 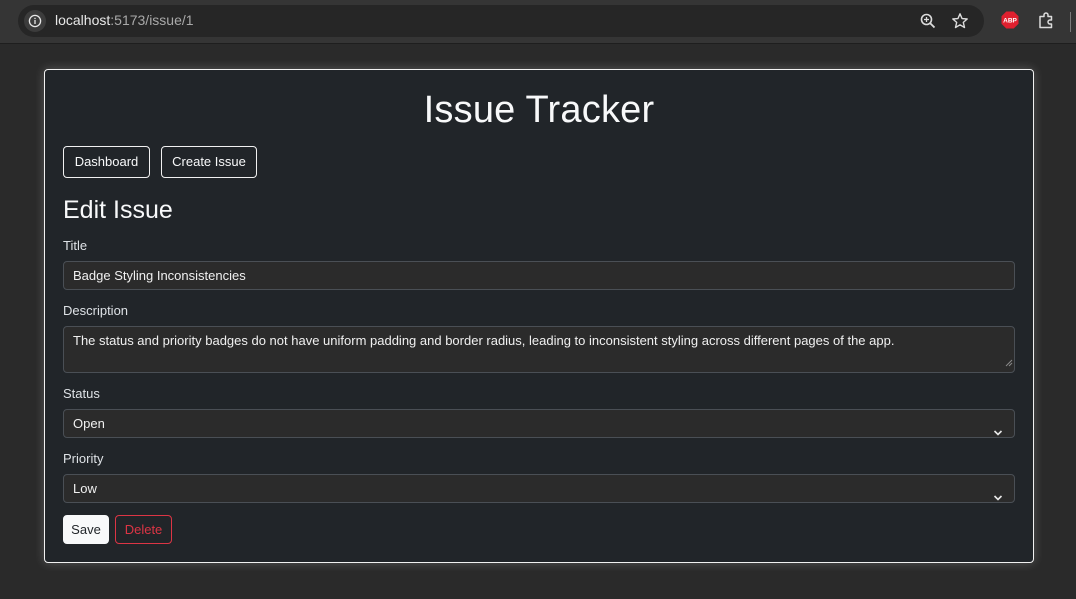 I want to click on resize-grip-icon, so click(x=1009, y=362).